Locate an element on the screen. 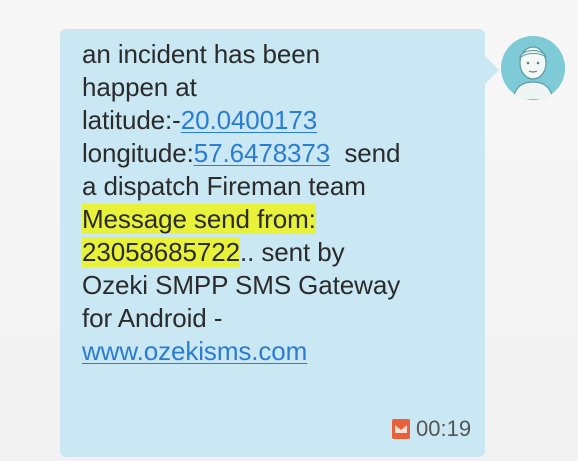 The width and height of the screenshot is (578, 461). message-line: www.ozekisms.com is located at coordinates (282, 351).